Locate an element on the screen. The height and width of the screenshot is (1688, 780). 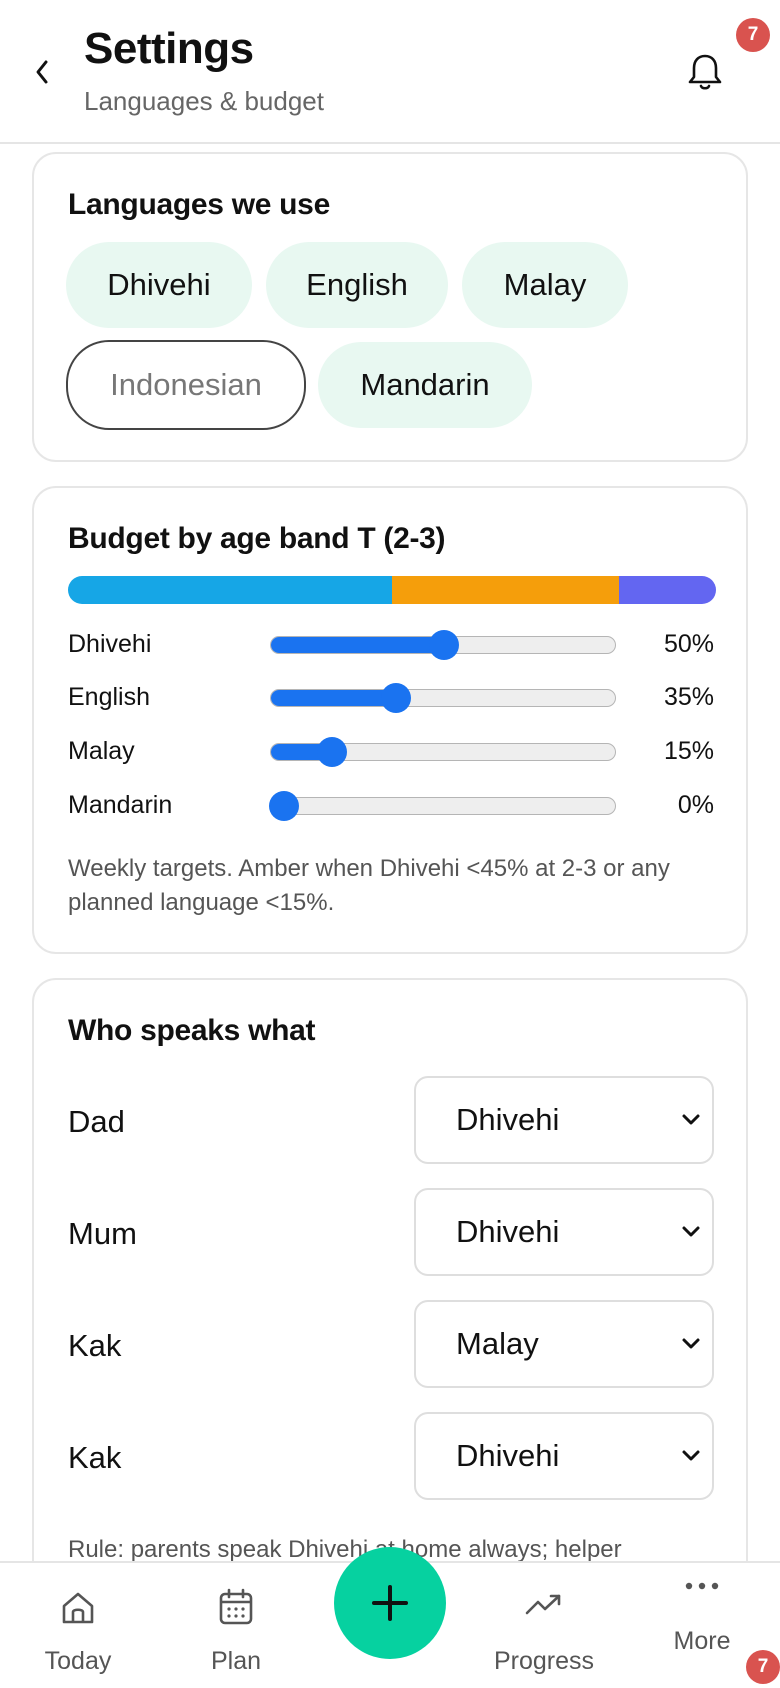
budget-slider-dhivehi is located at coordinates (443, 645).